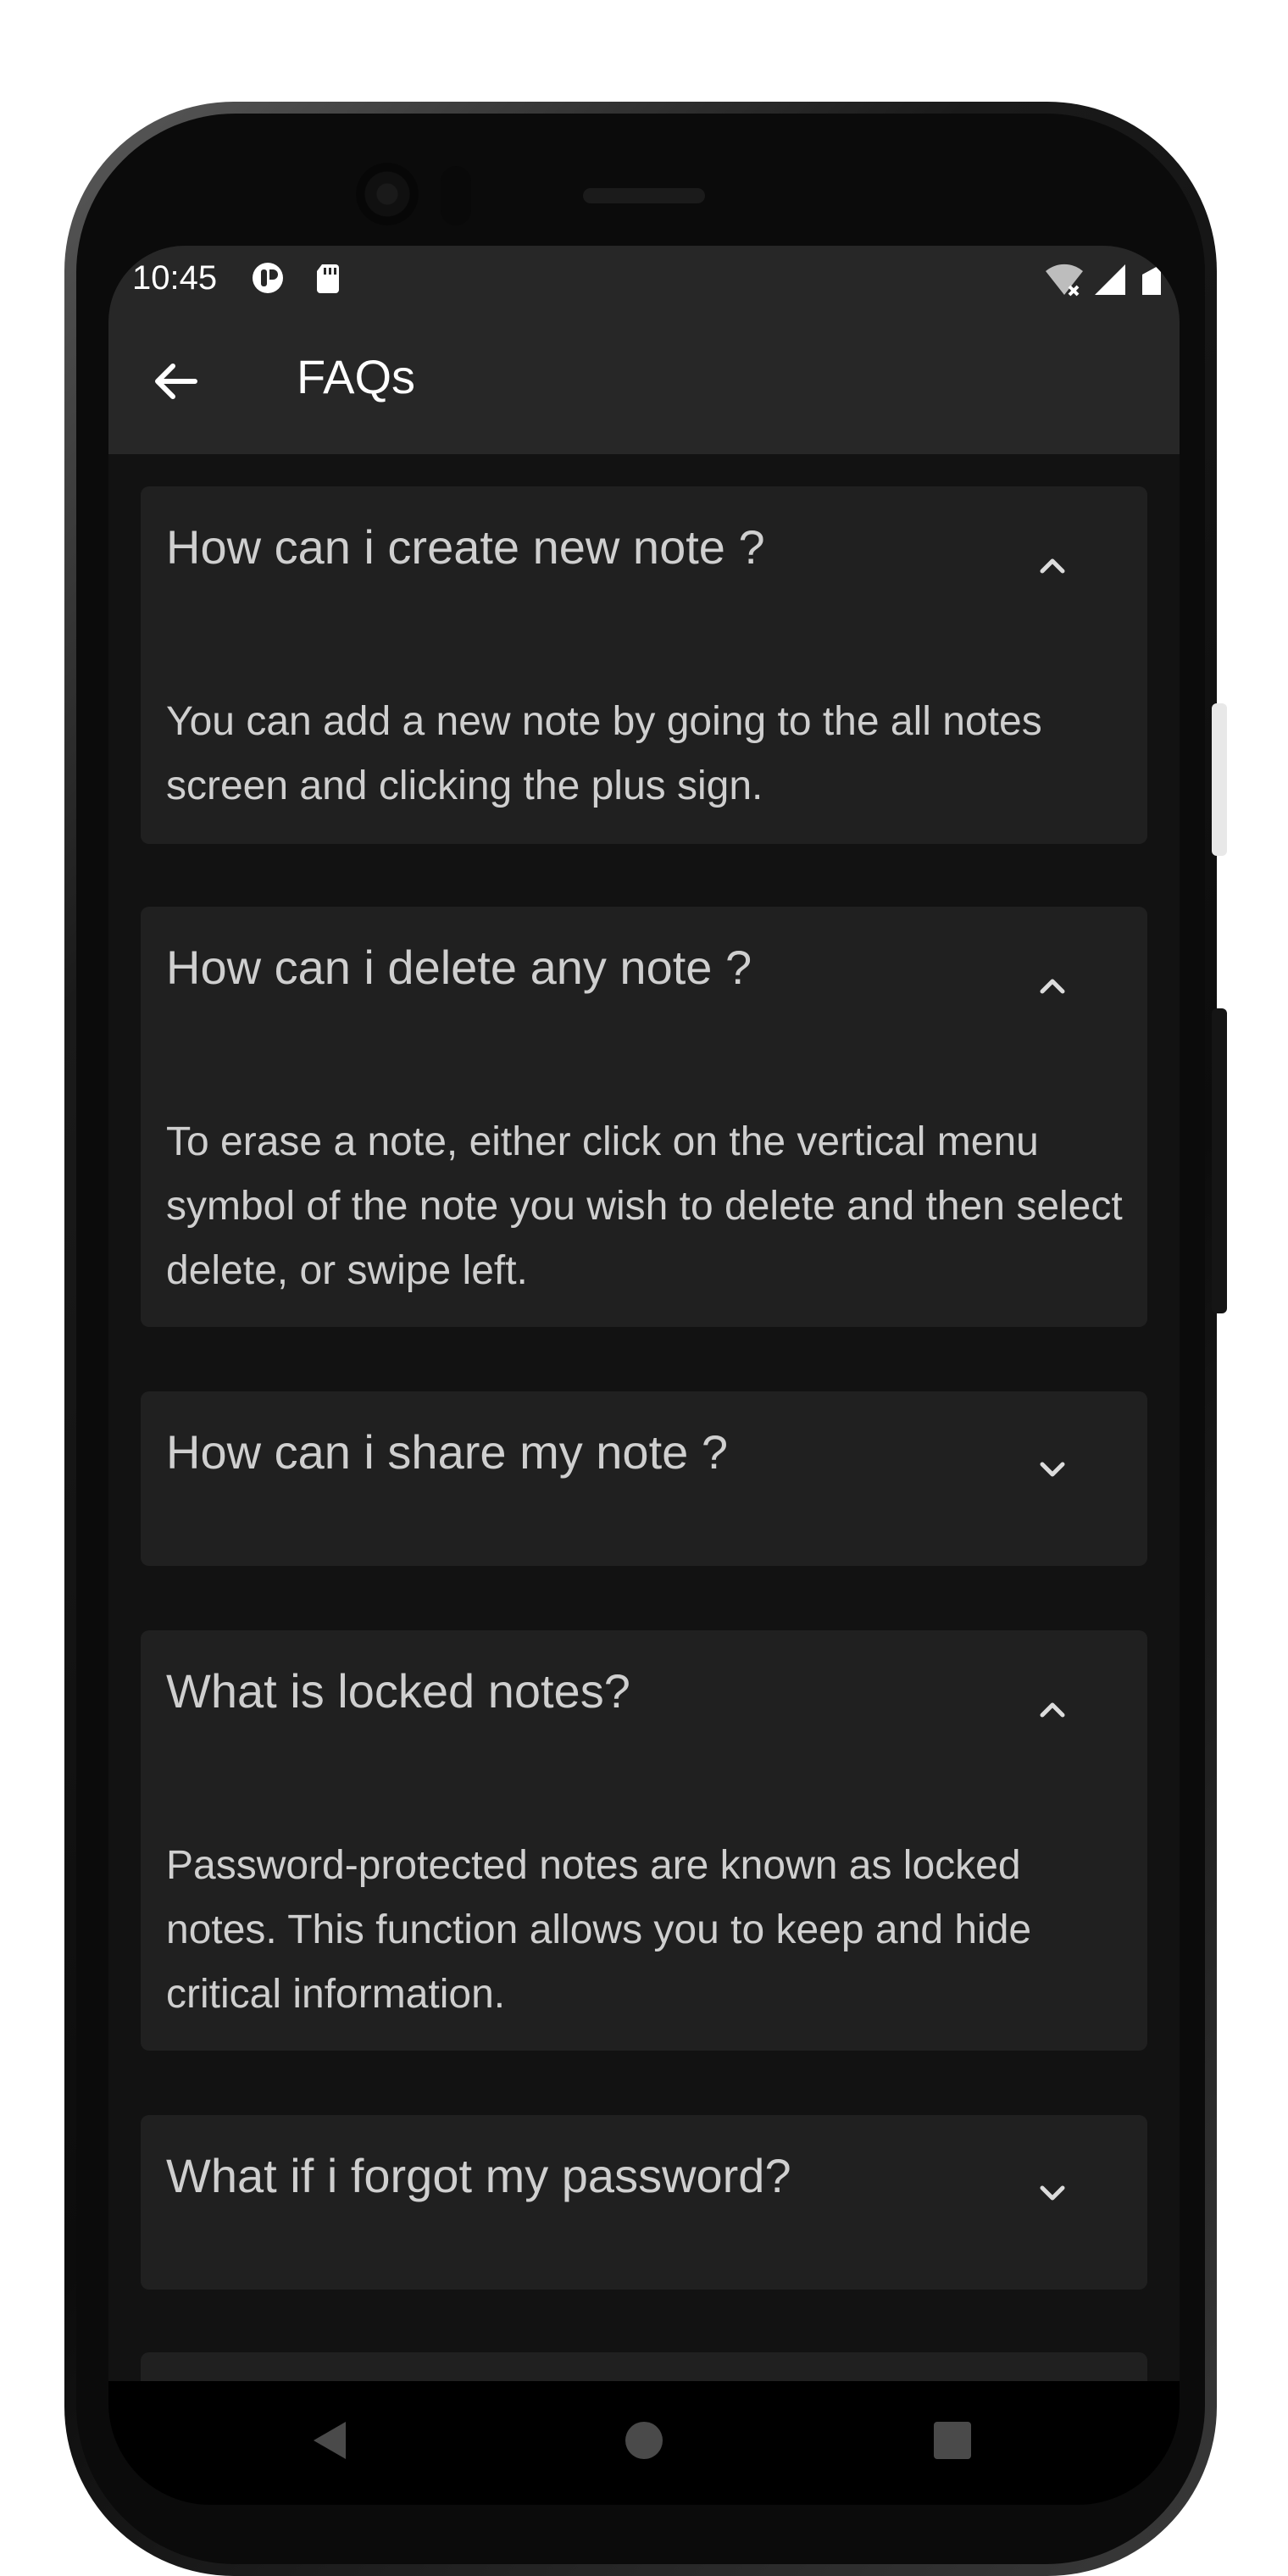 The width and height of the screenshot is (1288, 2576). What do you see at coordinates (644, 384) in the screenshot?
I see `app-bar: FAQs` at bounding box center [644, 384].